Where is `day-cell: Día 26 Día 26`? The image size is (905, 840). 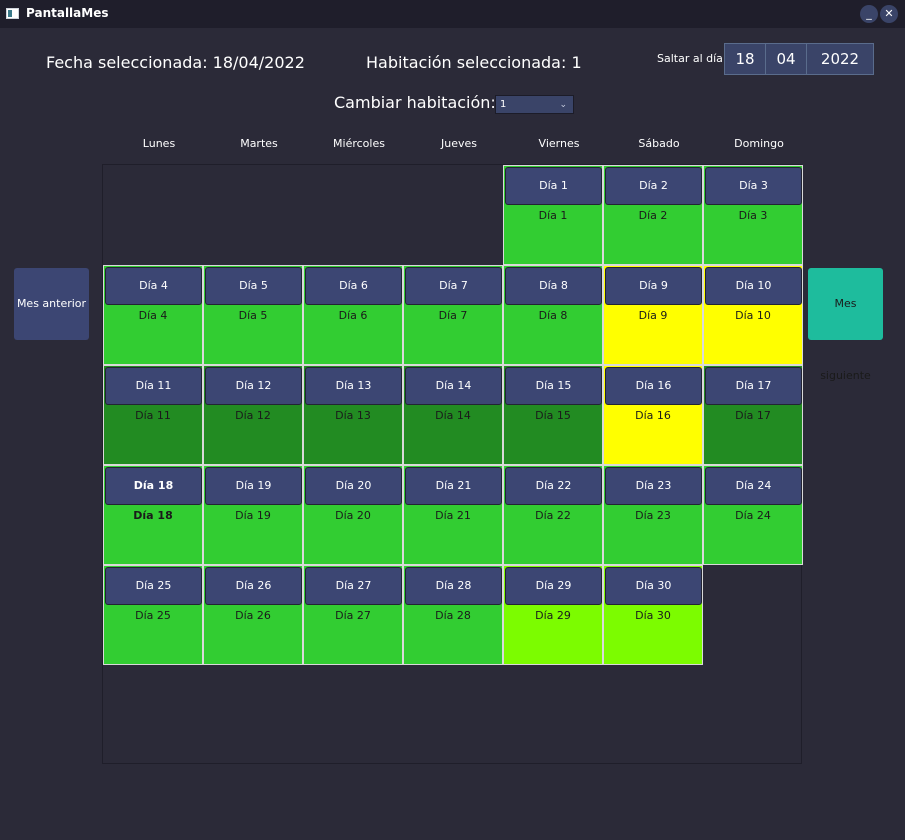
day-cell: Día 26 Día 26 is located at coordinates (253, 615).